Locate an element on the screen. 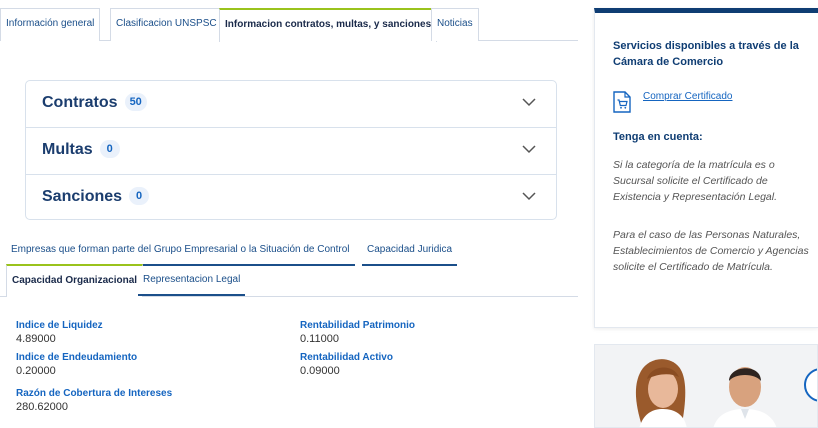  tab-clasificacion-unspsc: Clasificacion UNSPSC is located at coordinates (166, 24).